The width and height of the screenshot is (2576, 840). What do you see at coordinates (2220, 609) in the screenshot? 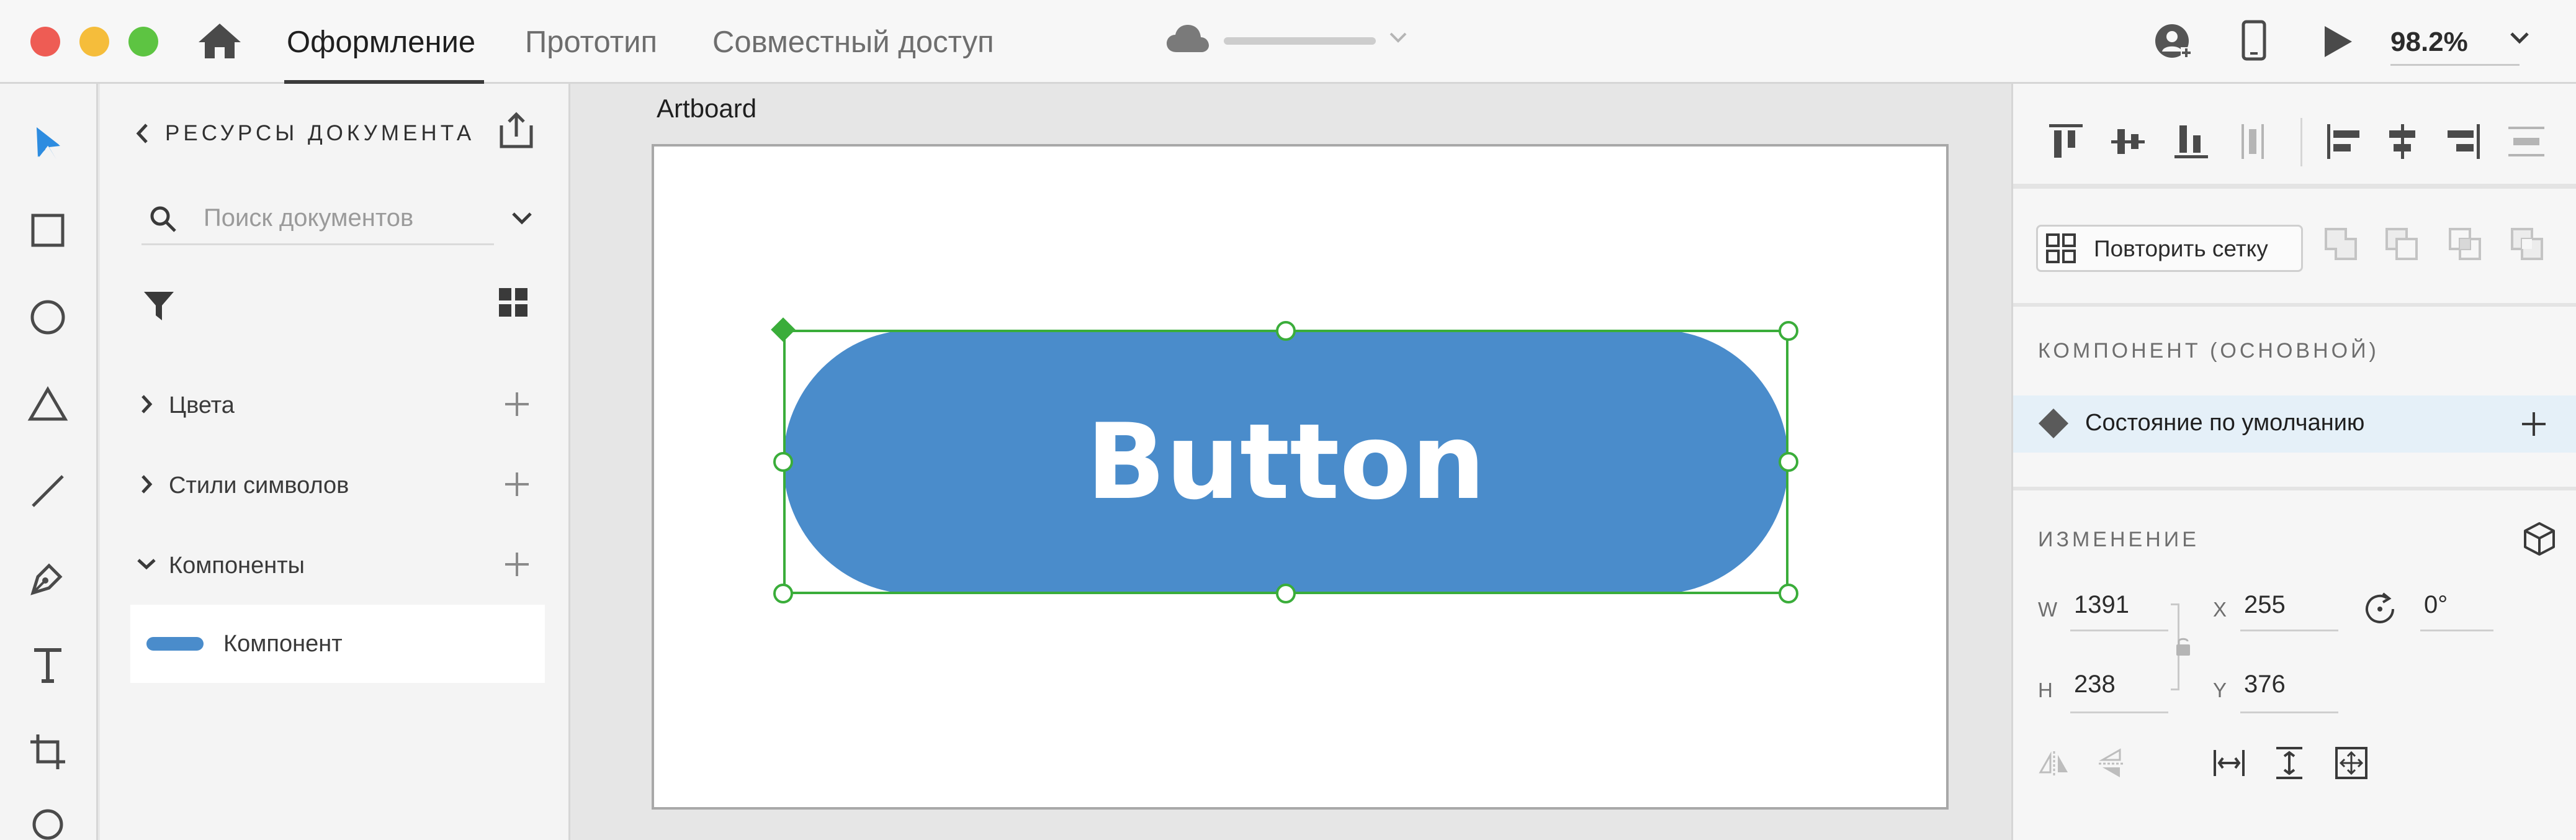
I see `x-label: X` at bounding box center [2220, 609].